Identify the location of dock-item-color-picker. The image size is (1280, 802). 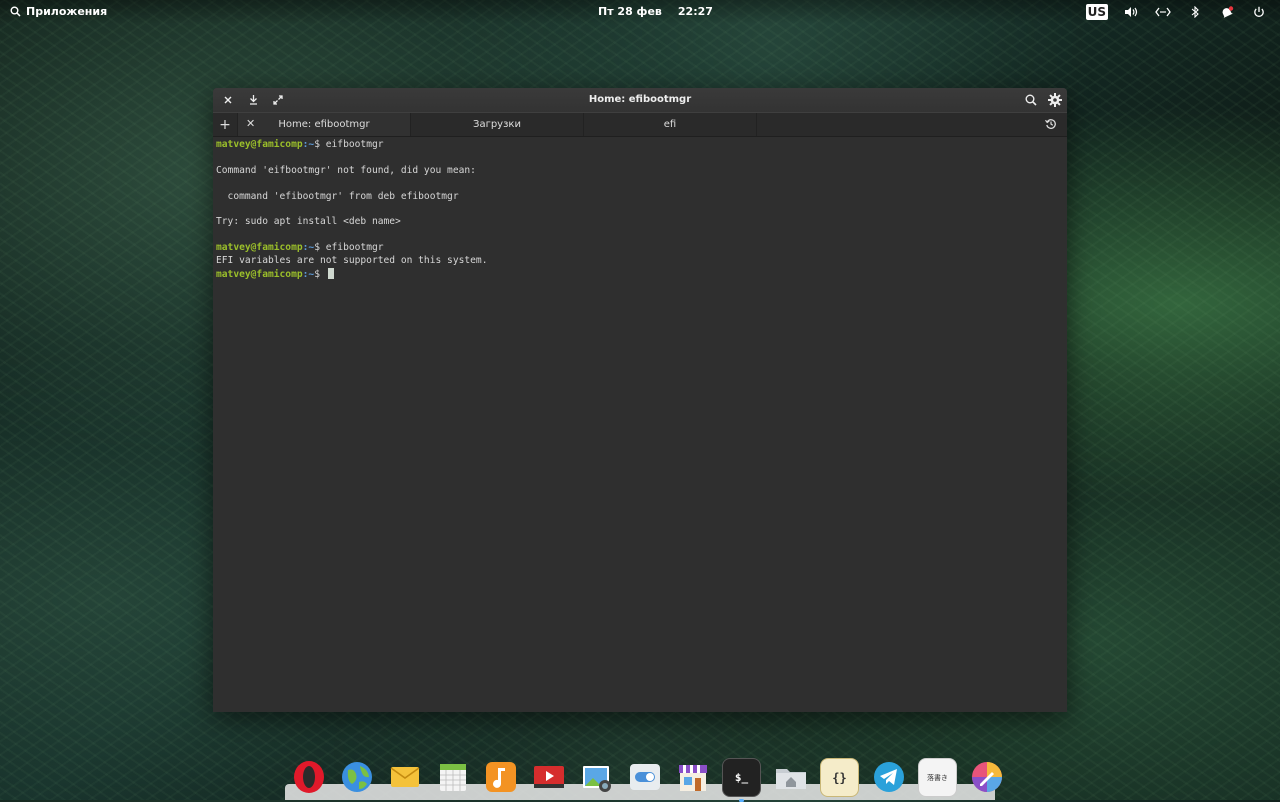
(986, 776).